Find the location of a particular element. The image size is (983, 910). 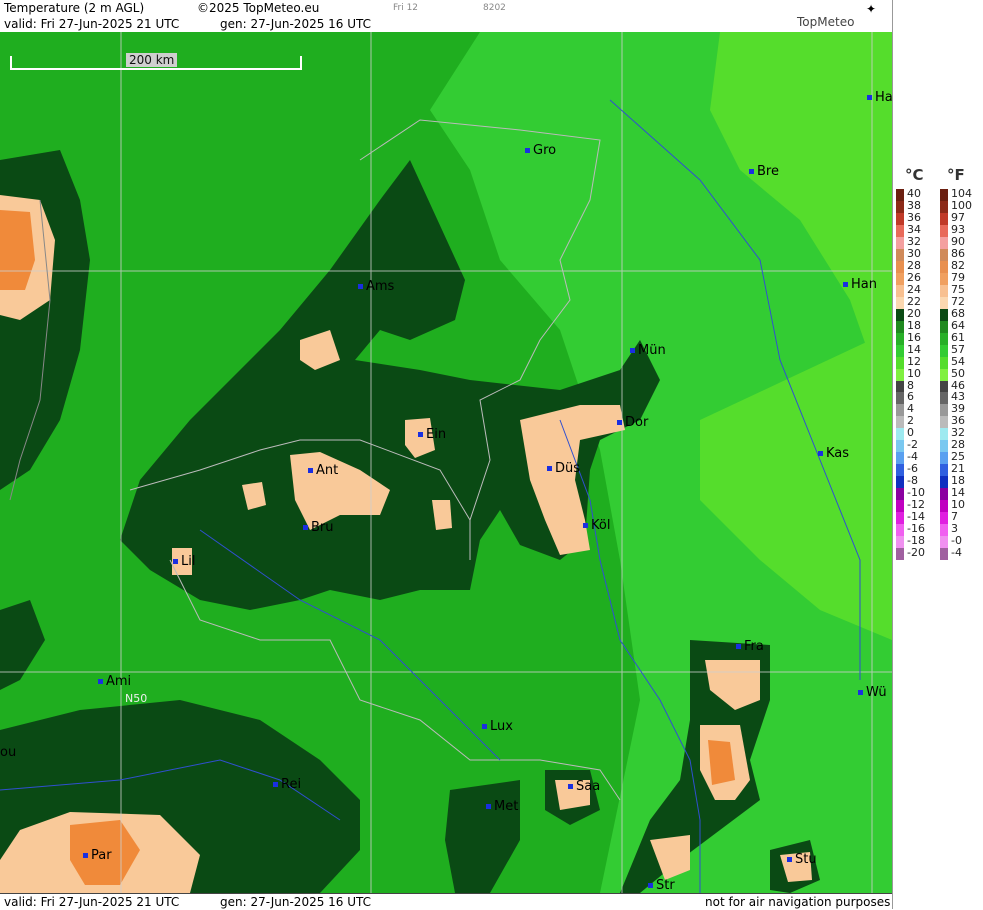

legend-label-c: -8 is located at coordinates (912, 481).